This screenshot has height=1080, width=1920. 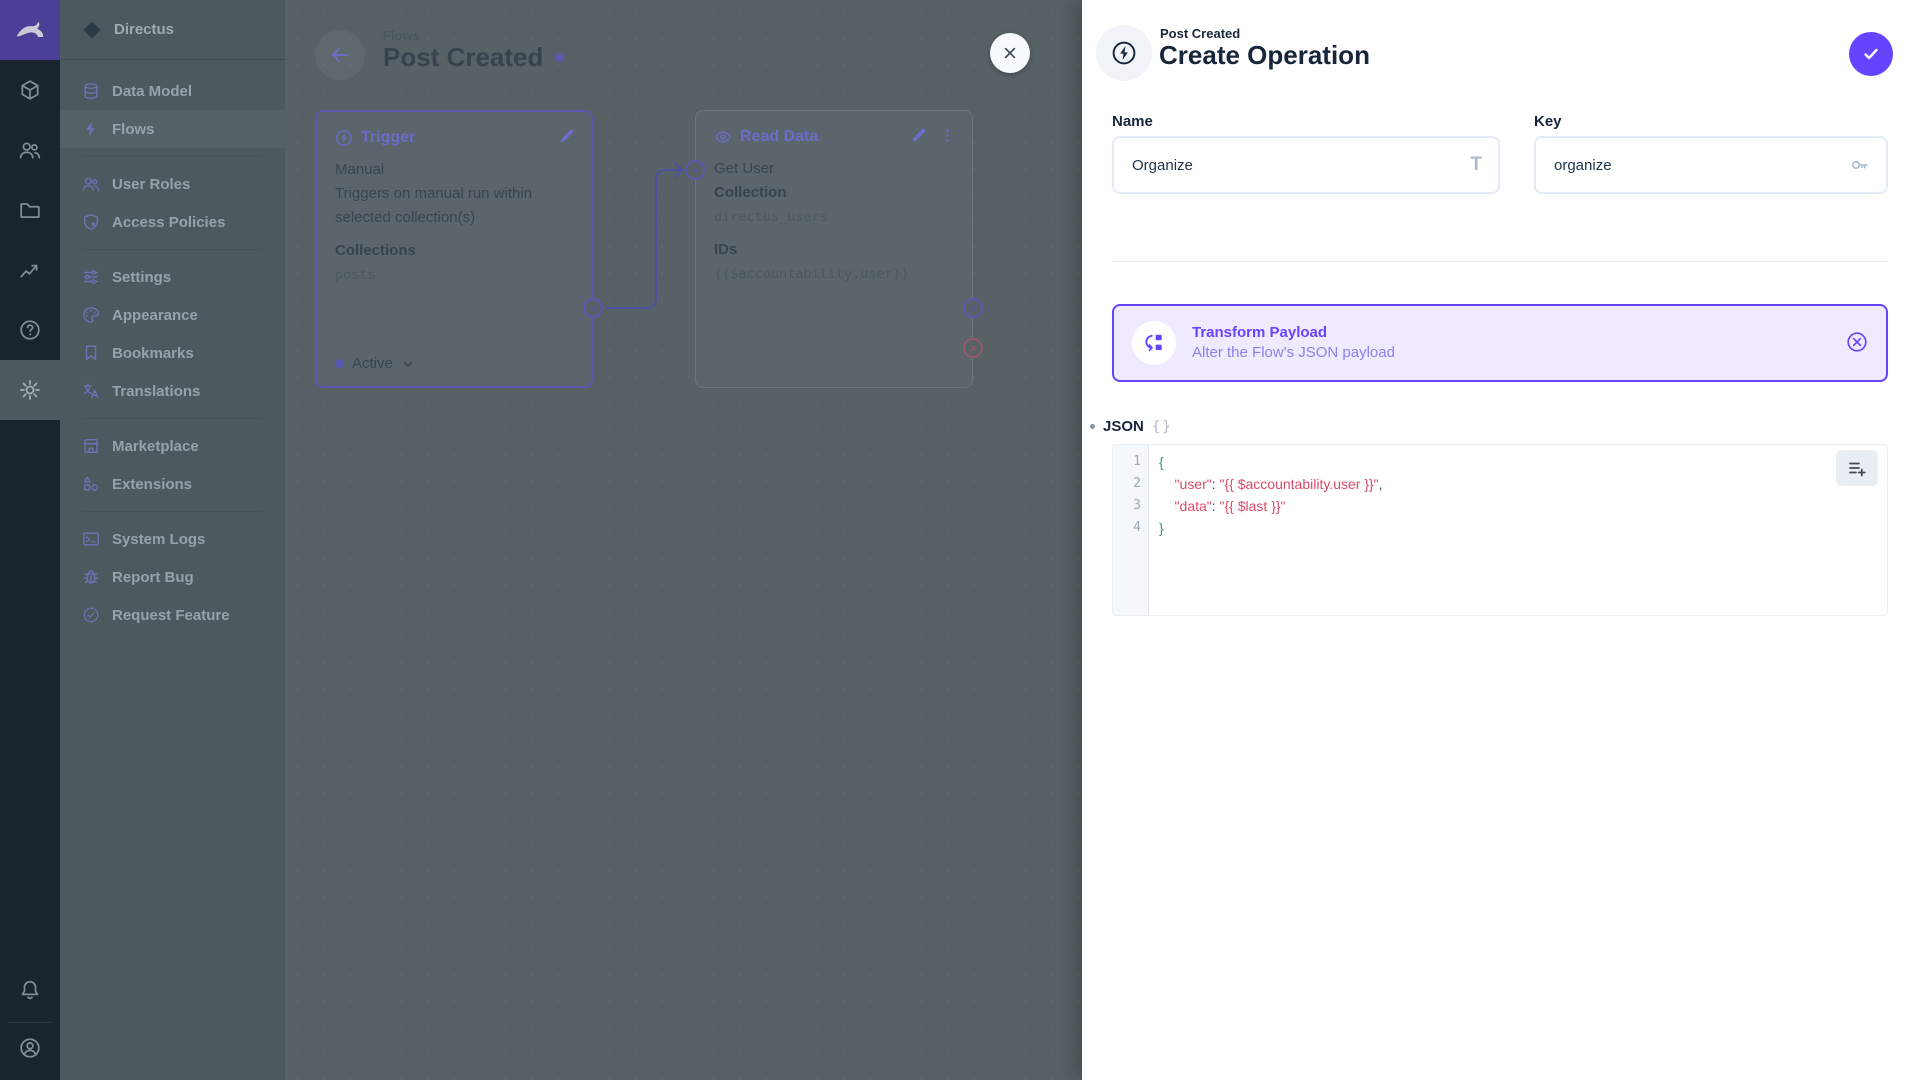 I want to click on gear-icon, so click(x=30, y=390).